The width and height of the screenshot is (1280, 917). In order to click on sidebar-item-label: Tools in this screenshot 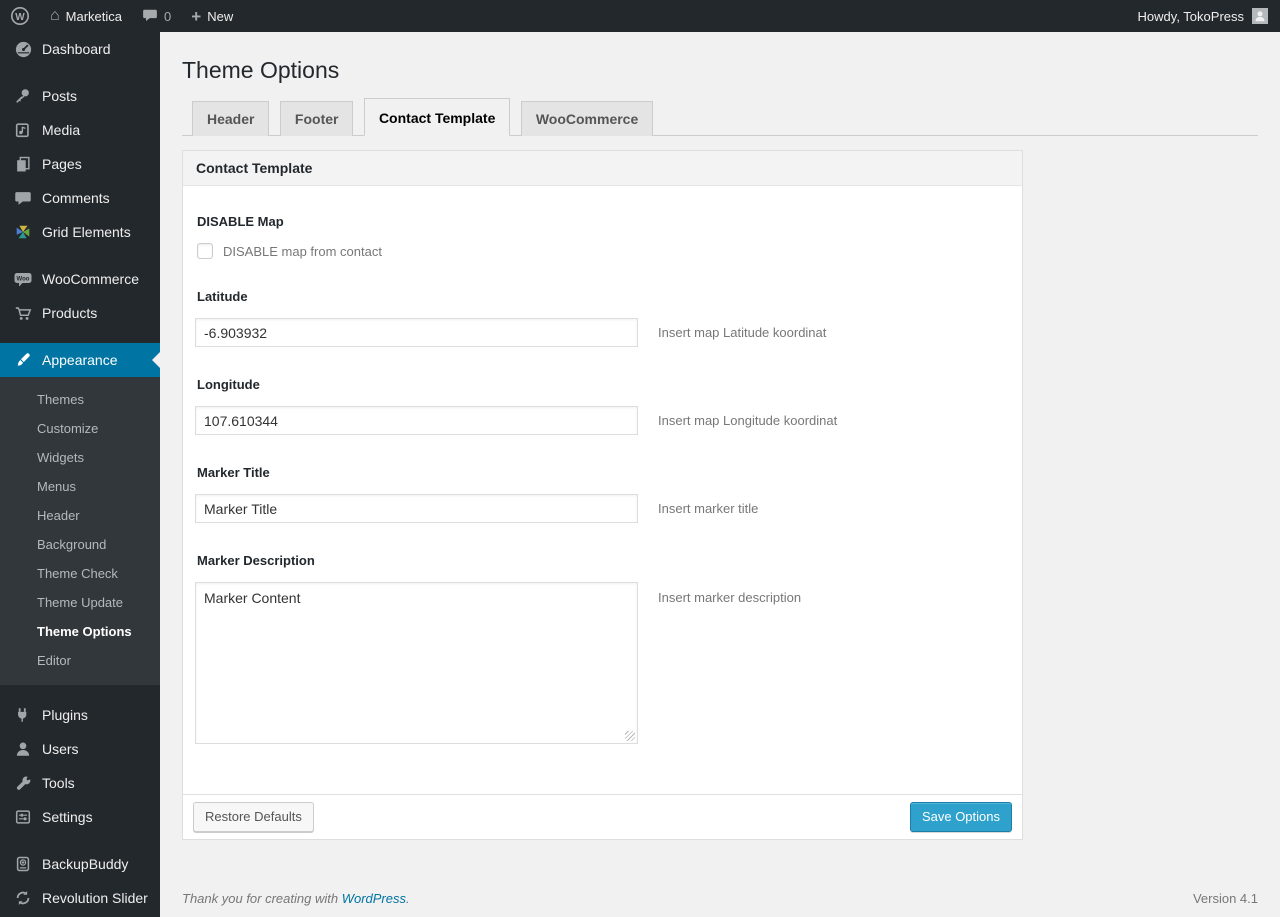, I will do `click(58, 783)`.